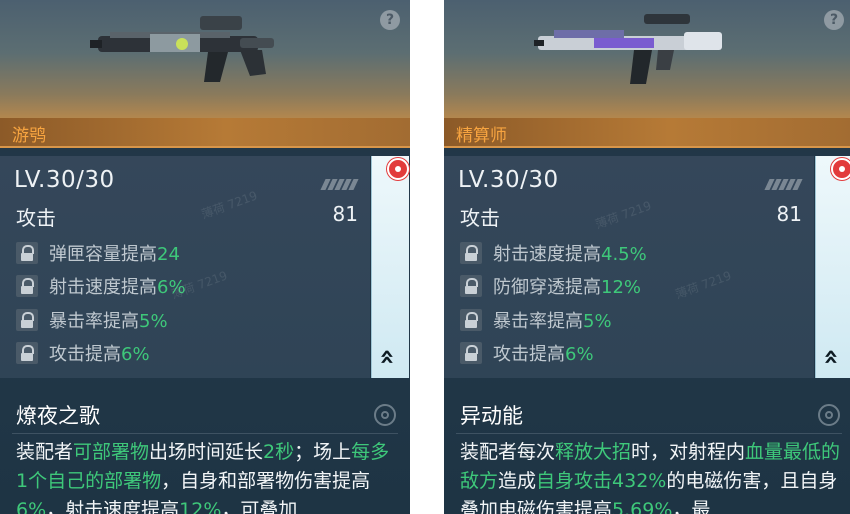 This screenshot has height=514, width=850. I want to click on skill-text: 时，对射程内, so click(688, 452).